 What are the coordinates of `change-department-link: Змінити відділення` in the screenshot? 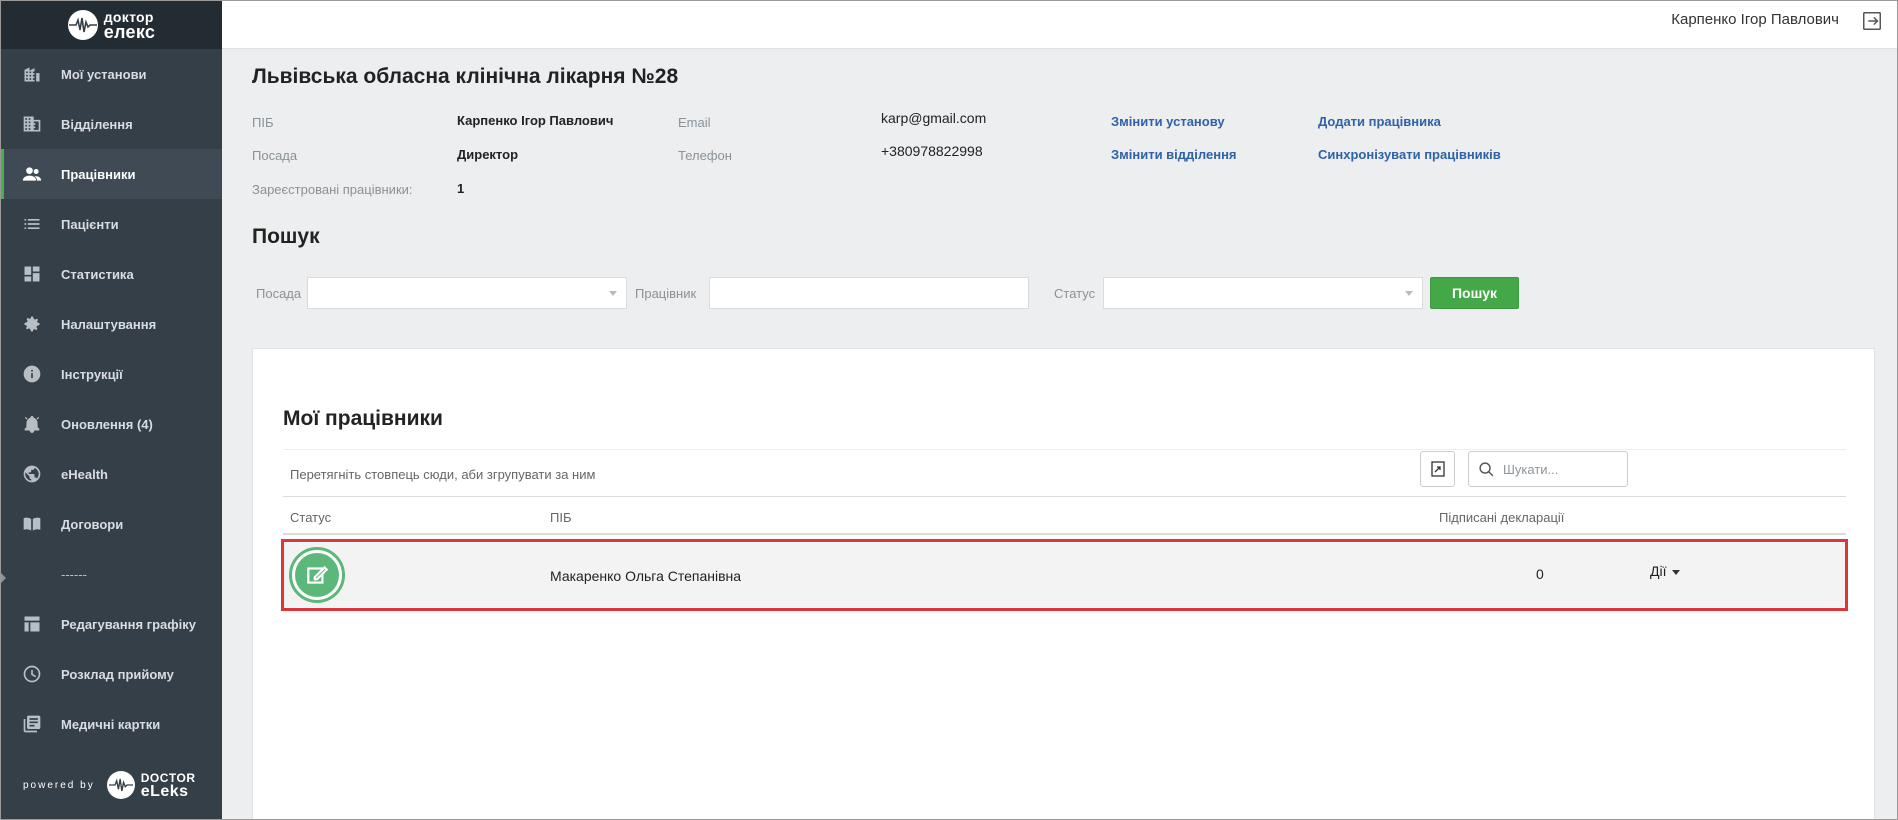 It's located at (1174, 154).